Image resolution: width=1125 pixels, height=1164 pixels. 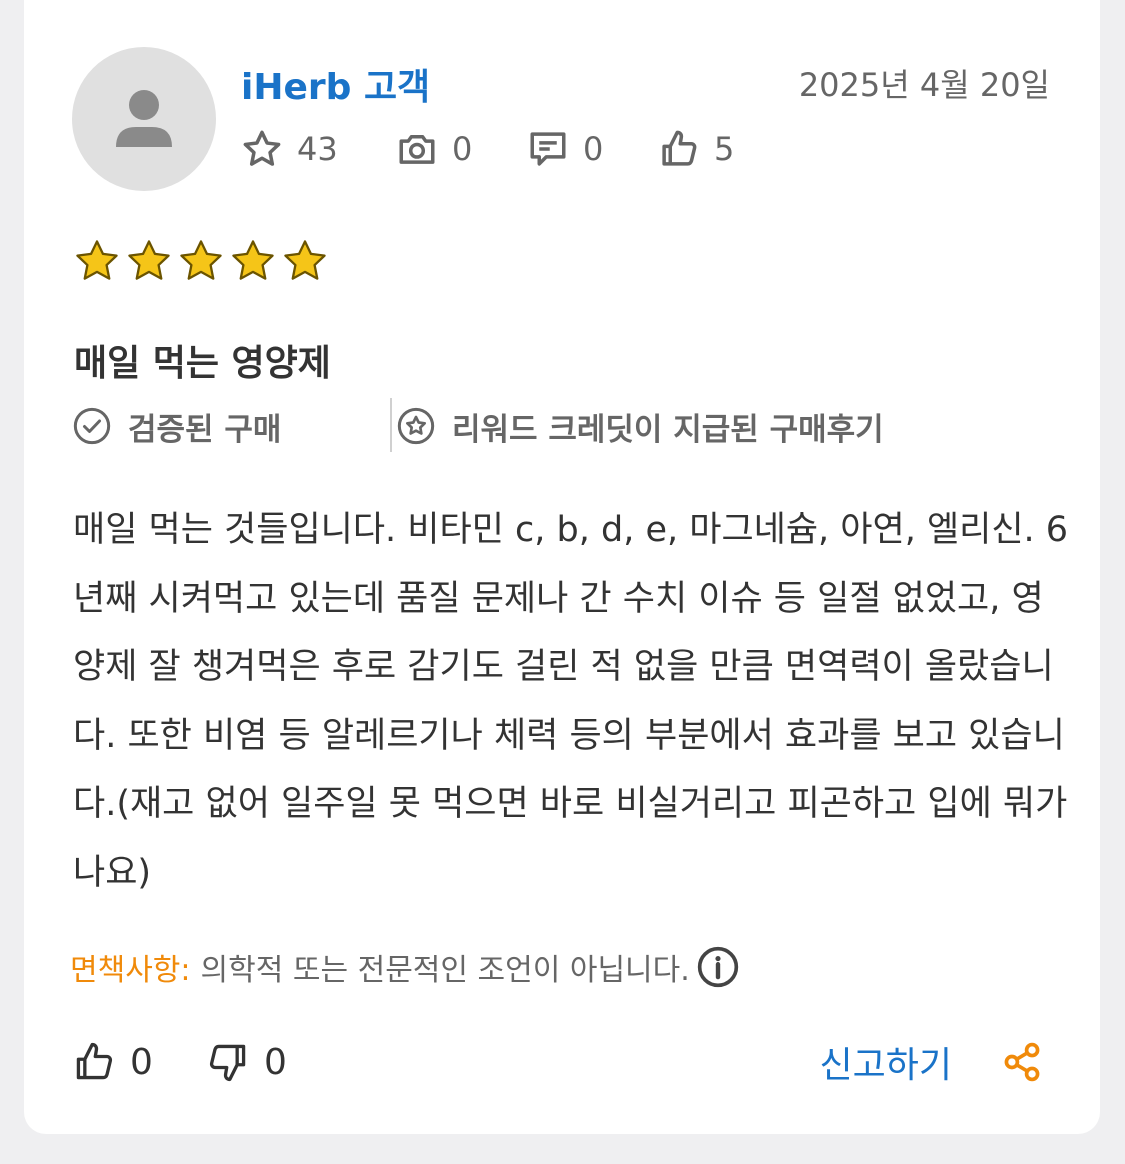 What do you see at coordinates (417, 149) in the screenshot?
I see `camera-icon` at bounding box center [417, 149].